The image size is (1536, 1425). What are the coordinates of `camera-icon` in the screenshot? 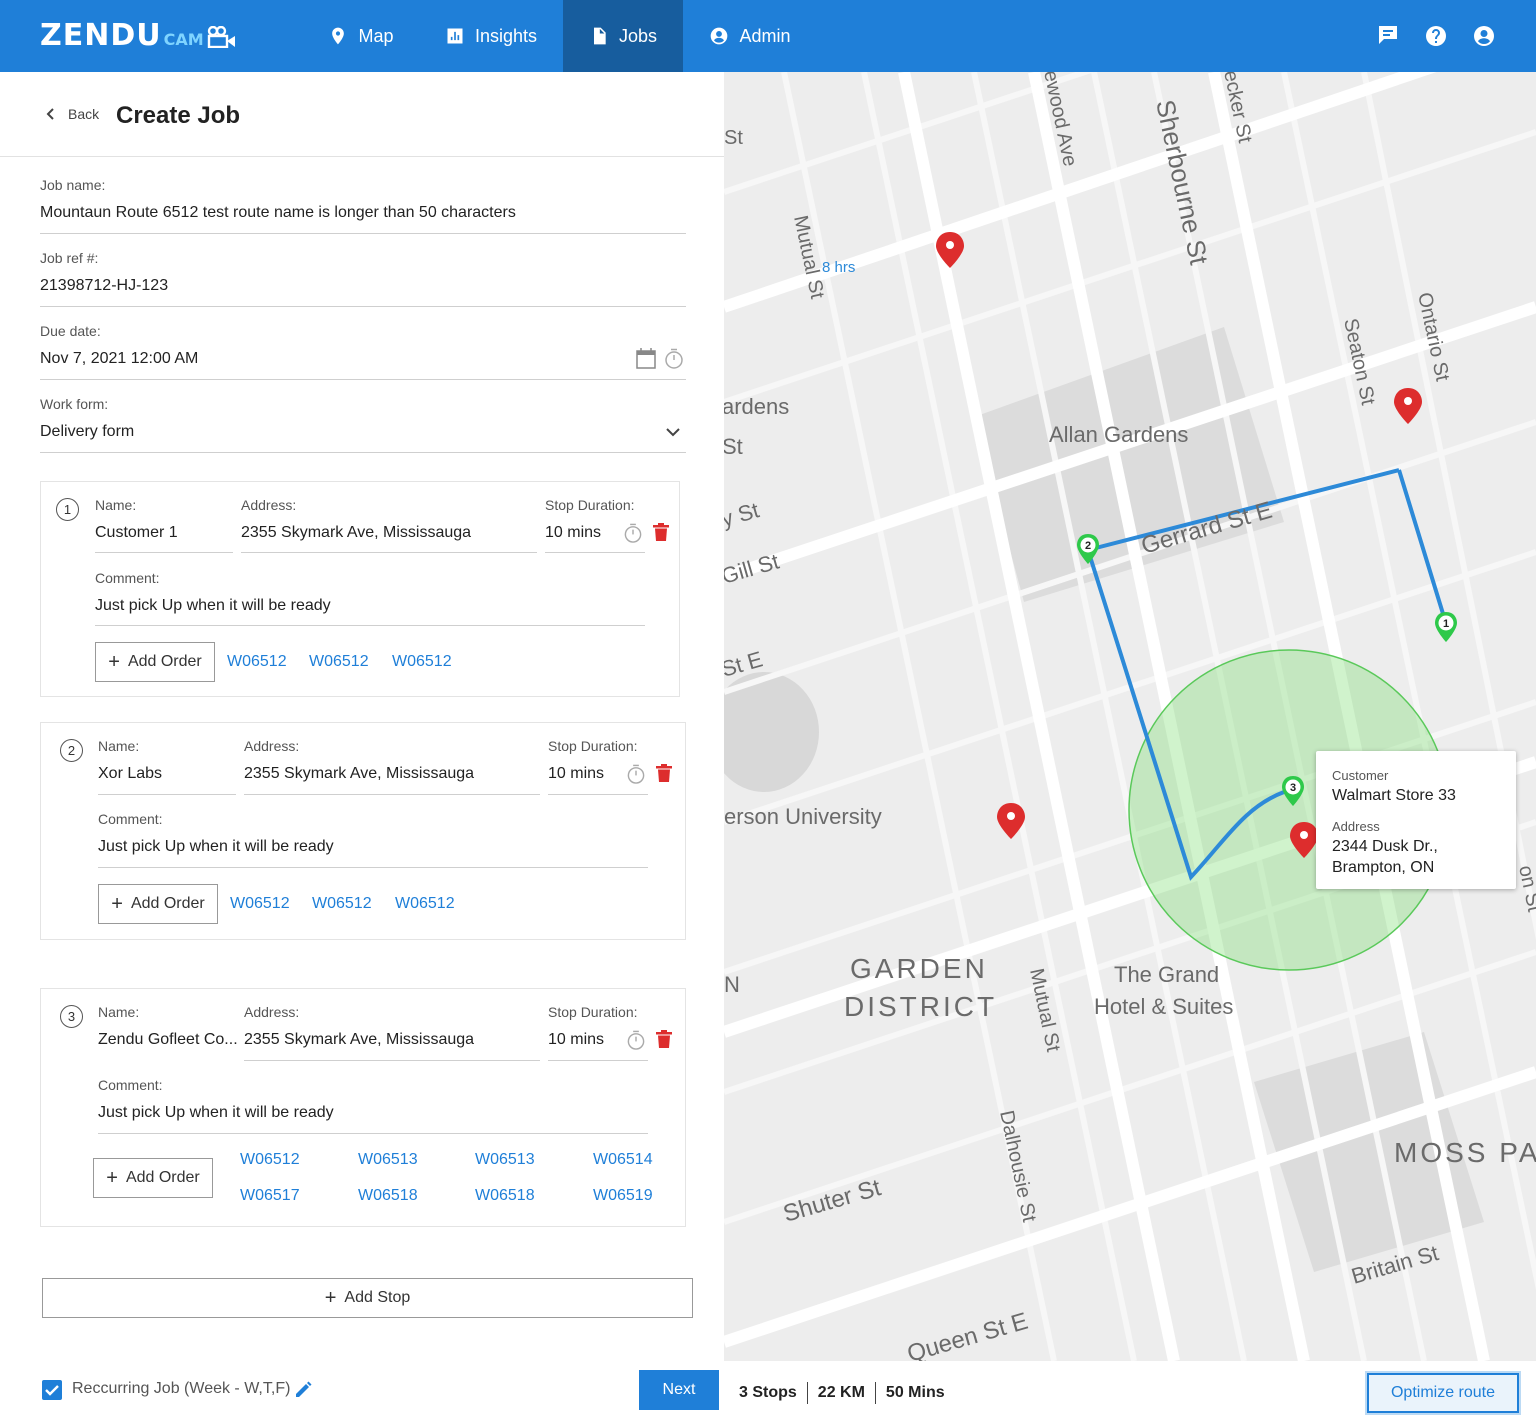 It's located at (221, 37).